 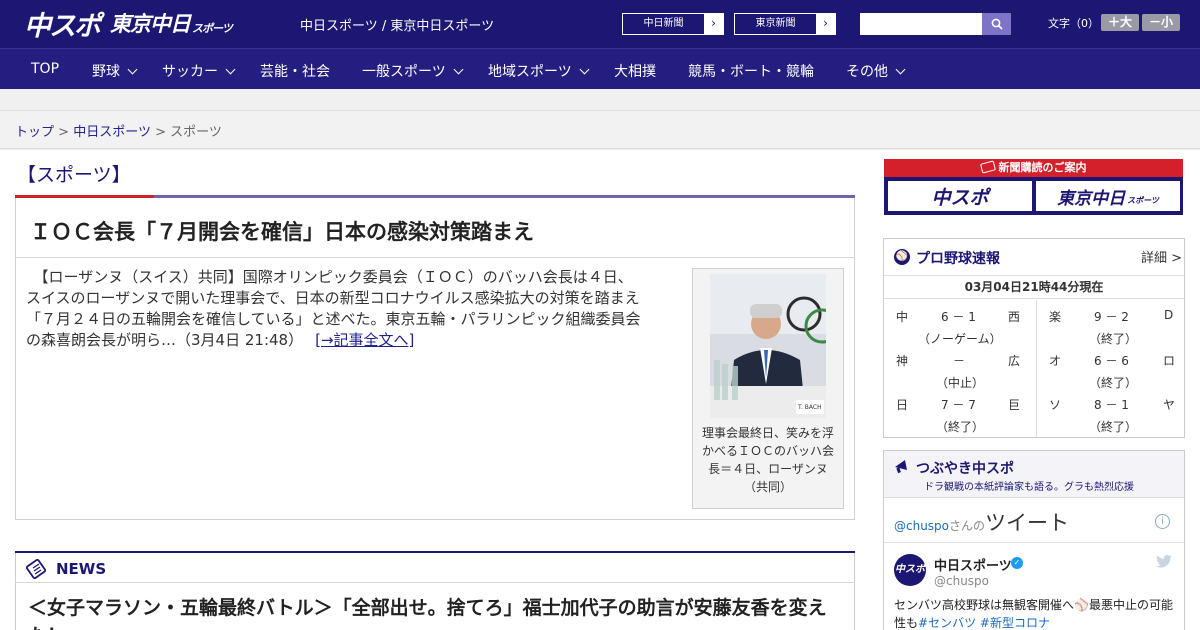 What do you see at coordinates (112, 132) in the screenshot?
I see `breadcrumb-chunichi-sports: 中日スポーツ` at bounding box center [112, 132].